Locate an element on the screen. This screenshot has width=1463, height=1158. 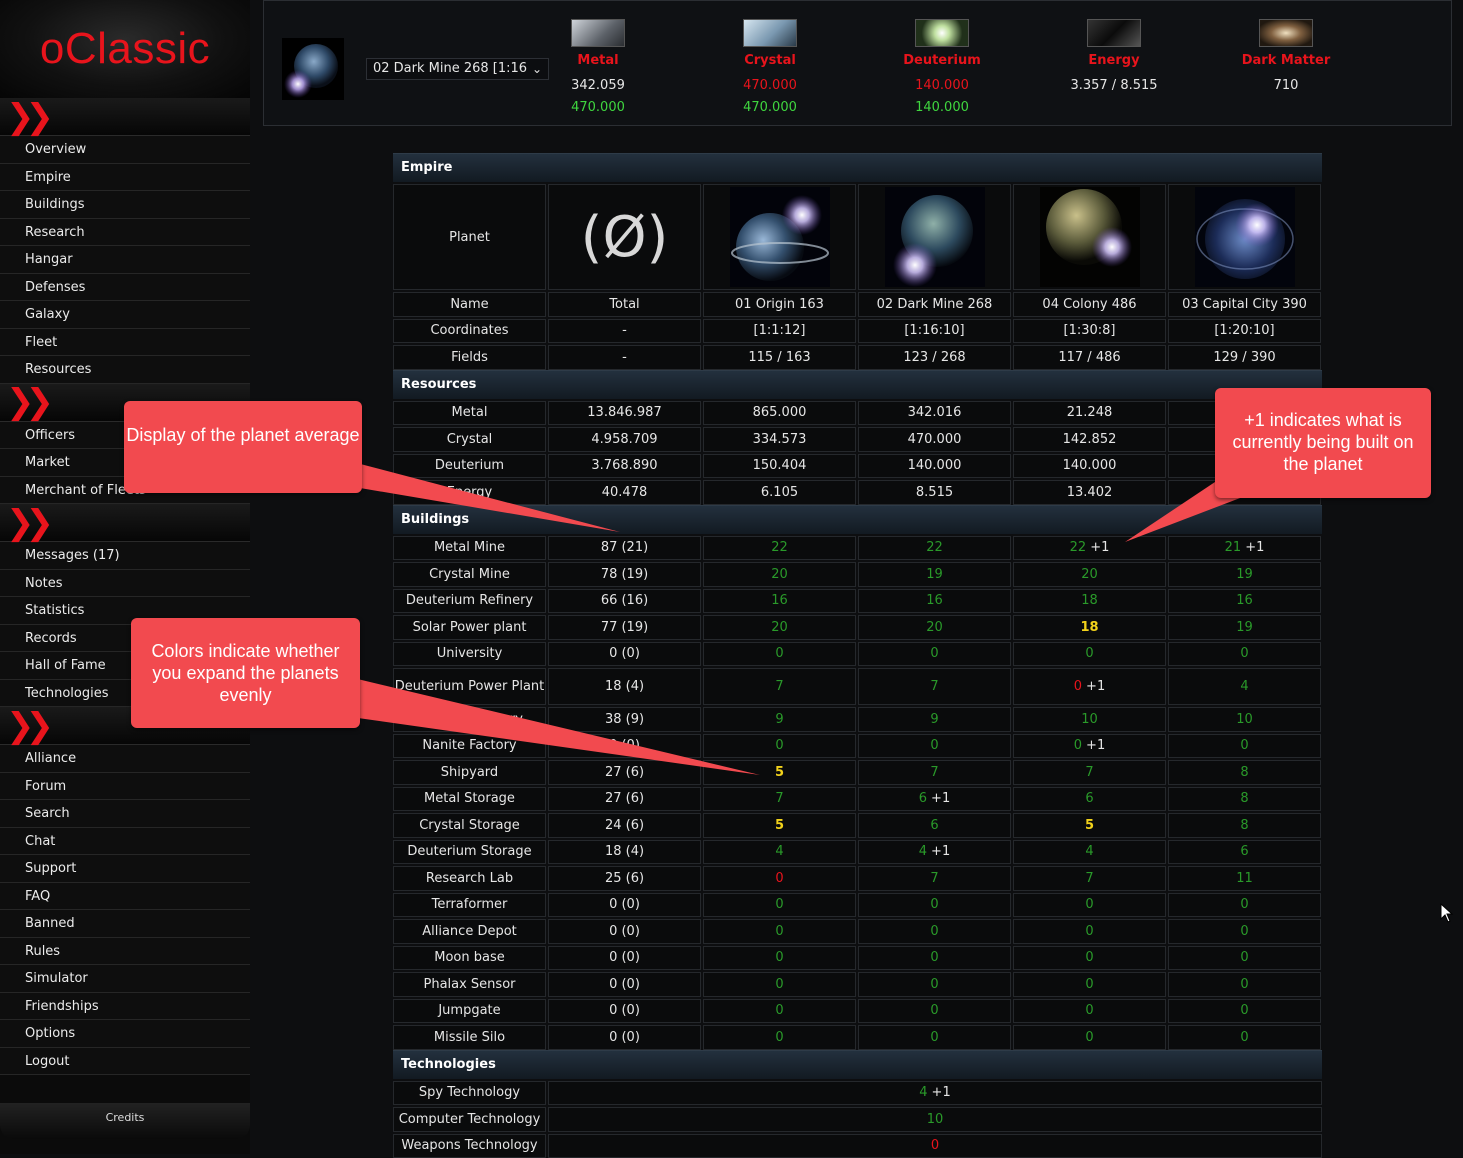
technology-level-cell: 4+1 is located at coordinates (935, 1093).